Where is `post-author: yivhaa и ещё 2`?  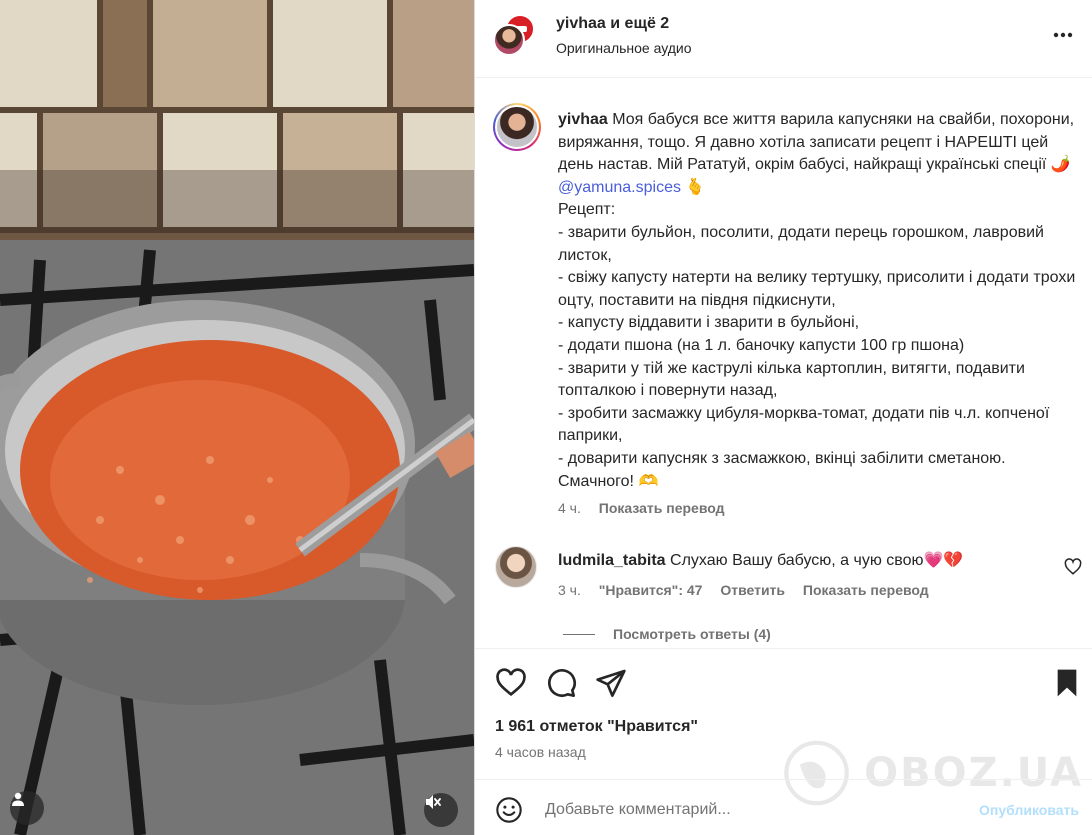
post-author: yivhaa и ещё 2 is located at coordinates (612, 24).